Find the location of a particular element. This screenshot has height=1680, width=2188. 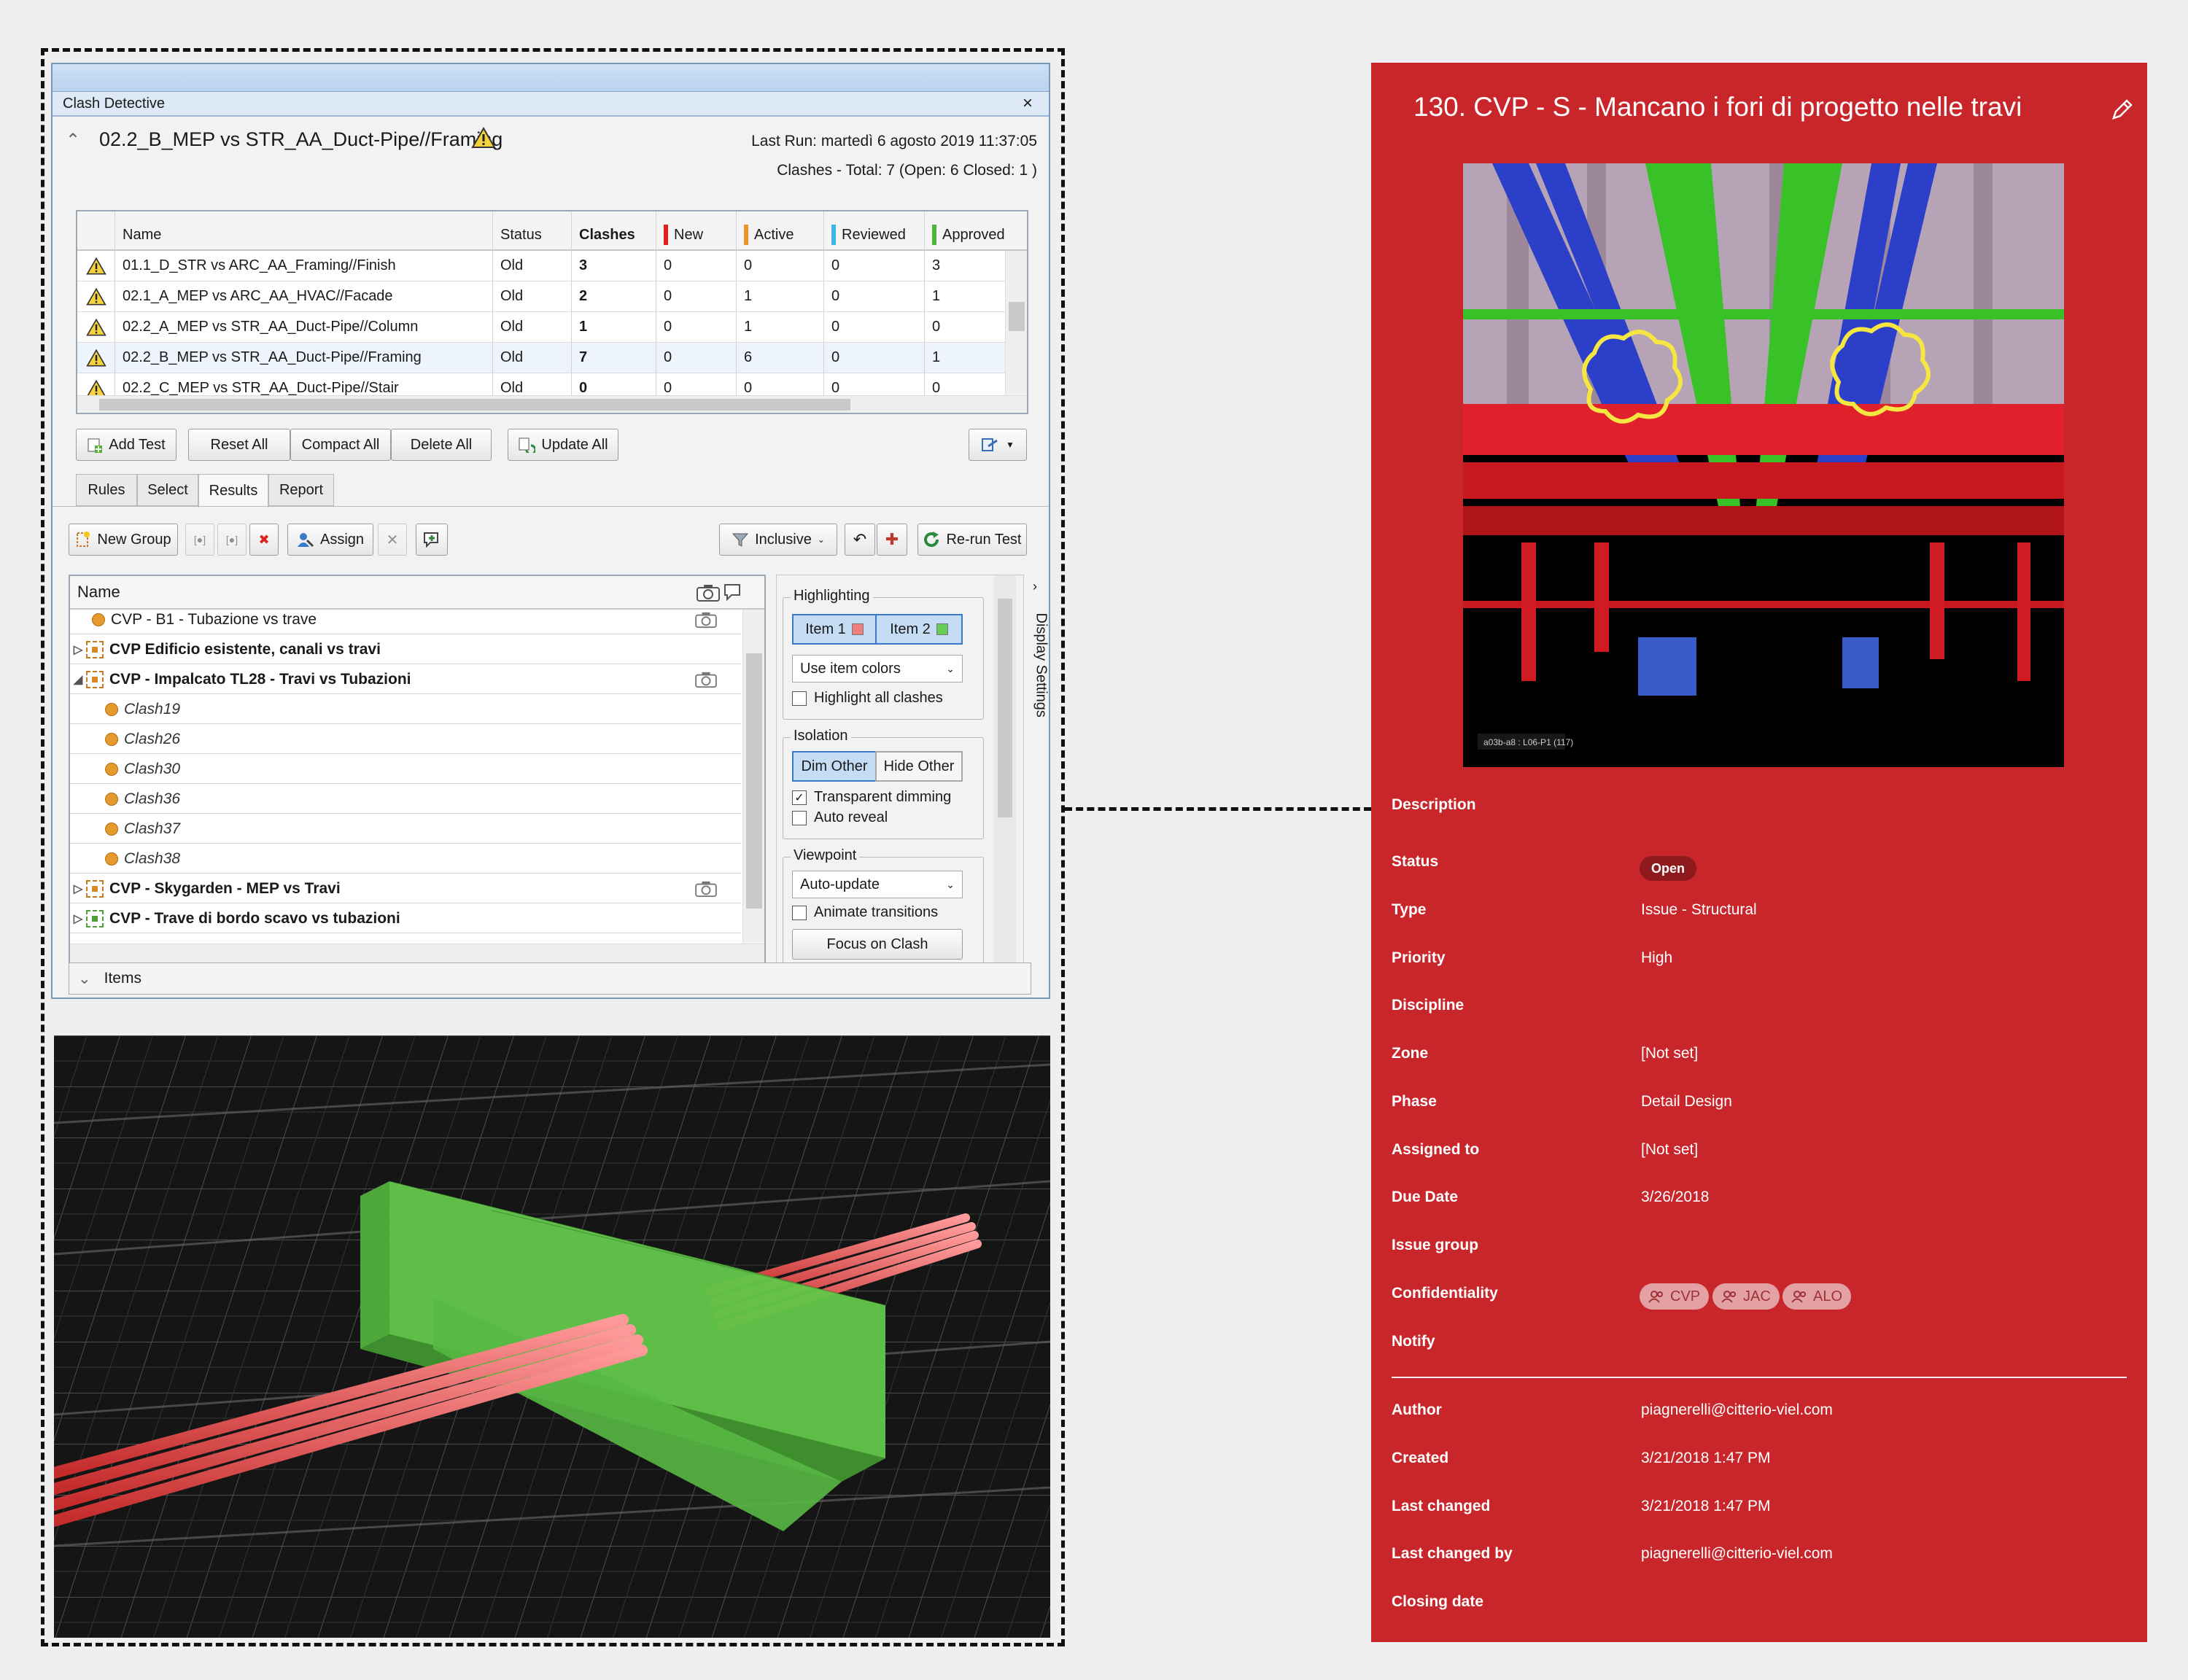

auto-reveal-box is located at coordinates (799, 817).